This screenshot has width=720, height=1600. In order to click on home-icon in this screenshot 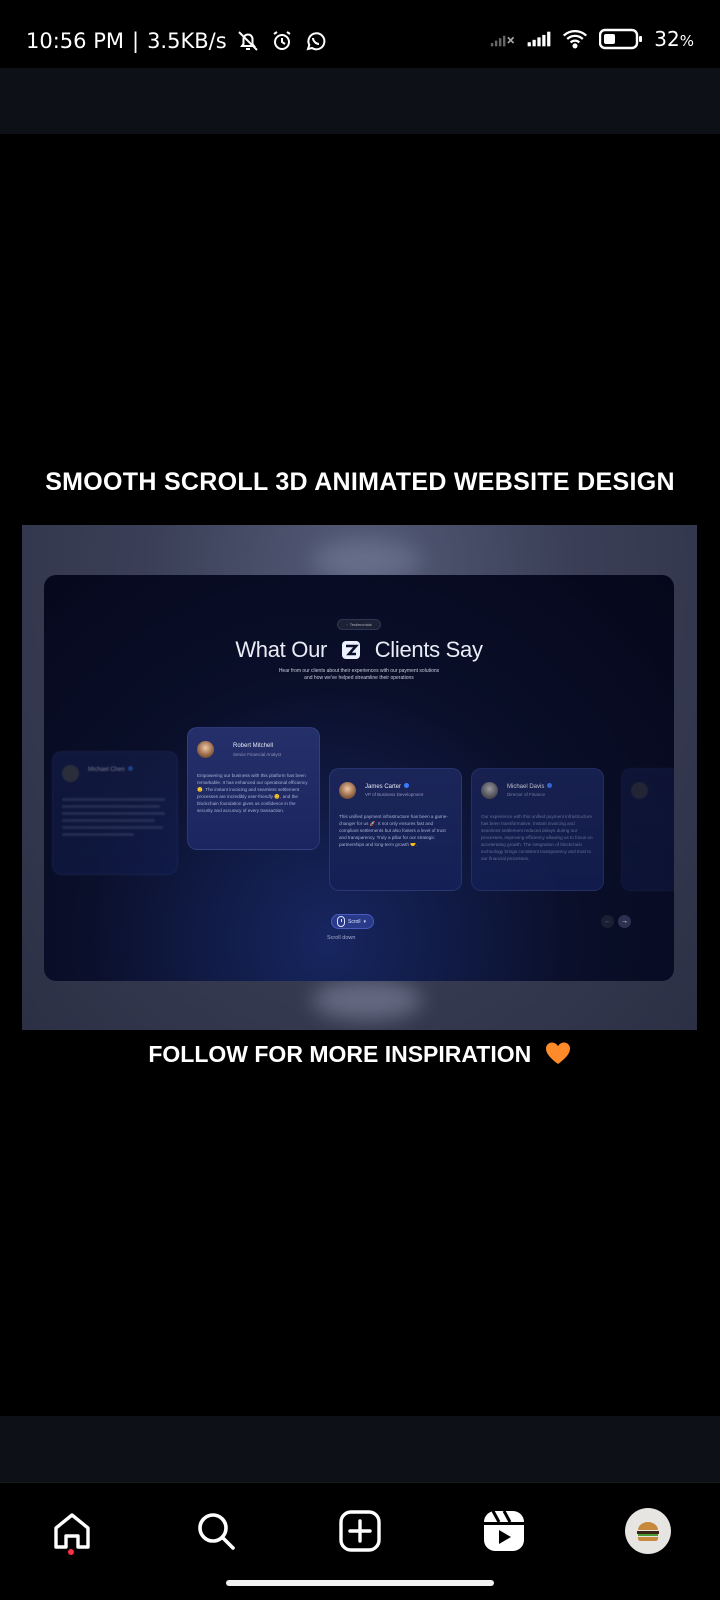, I will do `click(72, 1531)`.